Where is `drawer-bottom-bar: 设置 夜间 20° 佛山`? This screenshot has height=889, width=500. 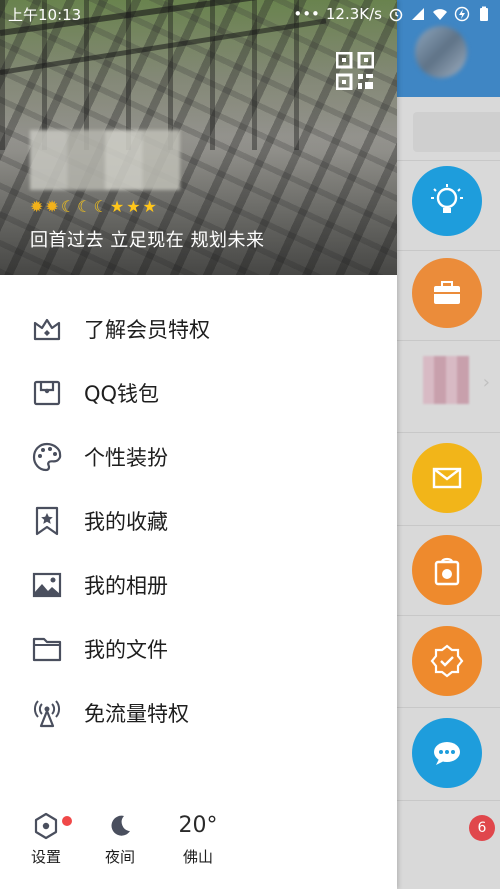
drawer-bottom-bar: 设置 夜间 20° 佛山 is located at coordinates (198, 843).